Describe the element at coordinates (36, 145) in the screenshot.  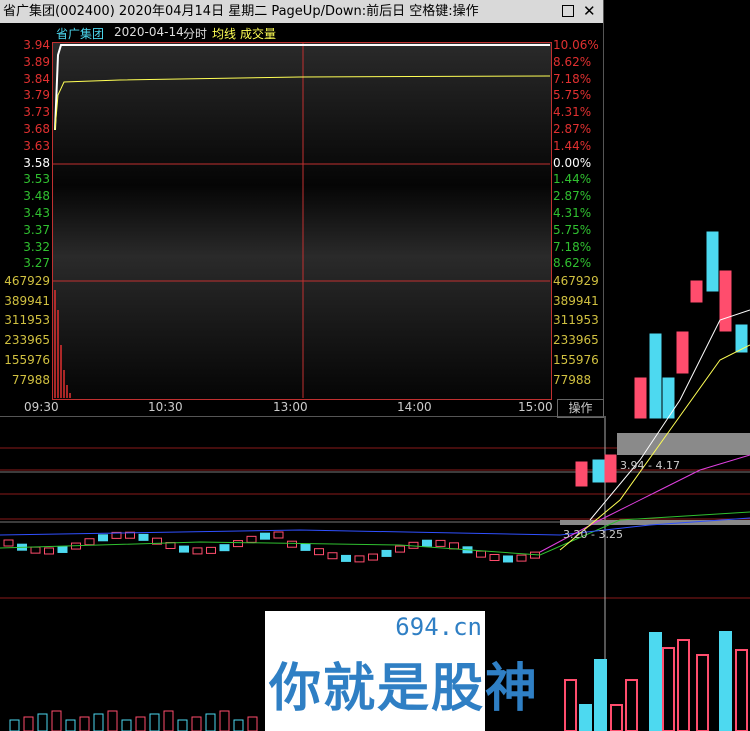
I see `price-tick-label: 3.63` at that location.